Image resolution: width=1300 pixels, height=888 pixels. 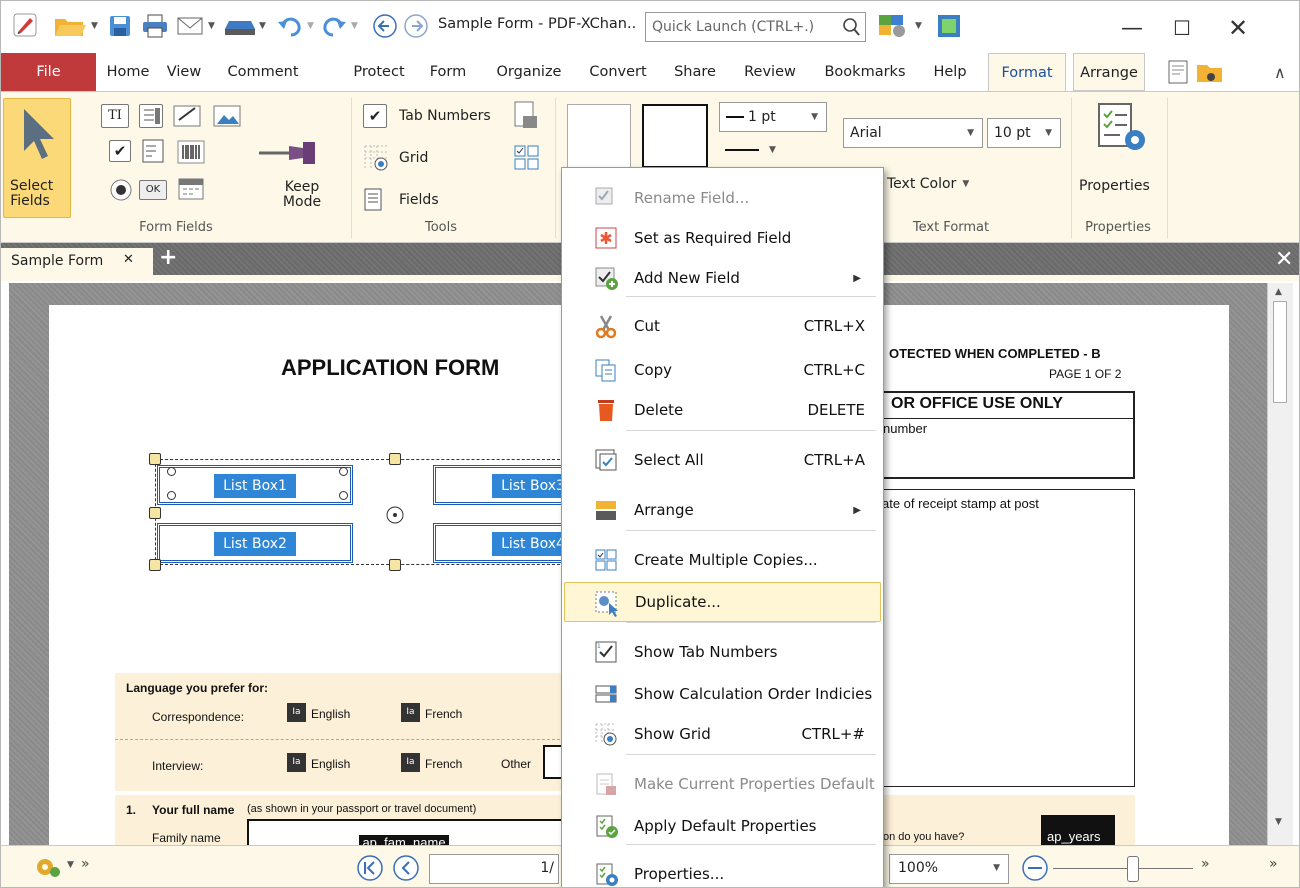 What do you see at coordinates (385, 26) in the screenshot?
I see `back-icon` at bounding box center [385, 26].